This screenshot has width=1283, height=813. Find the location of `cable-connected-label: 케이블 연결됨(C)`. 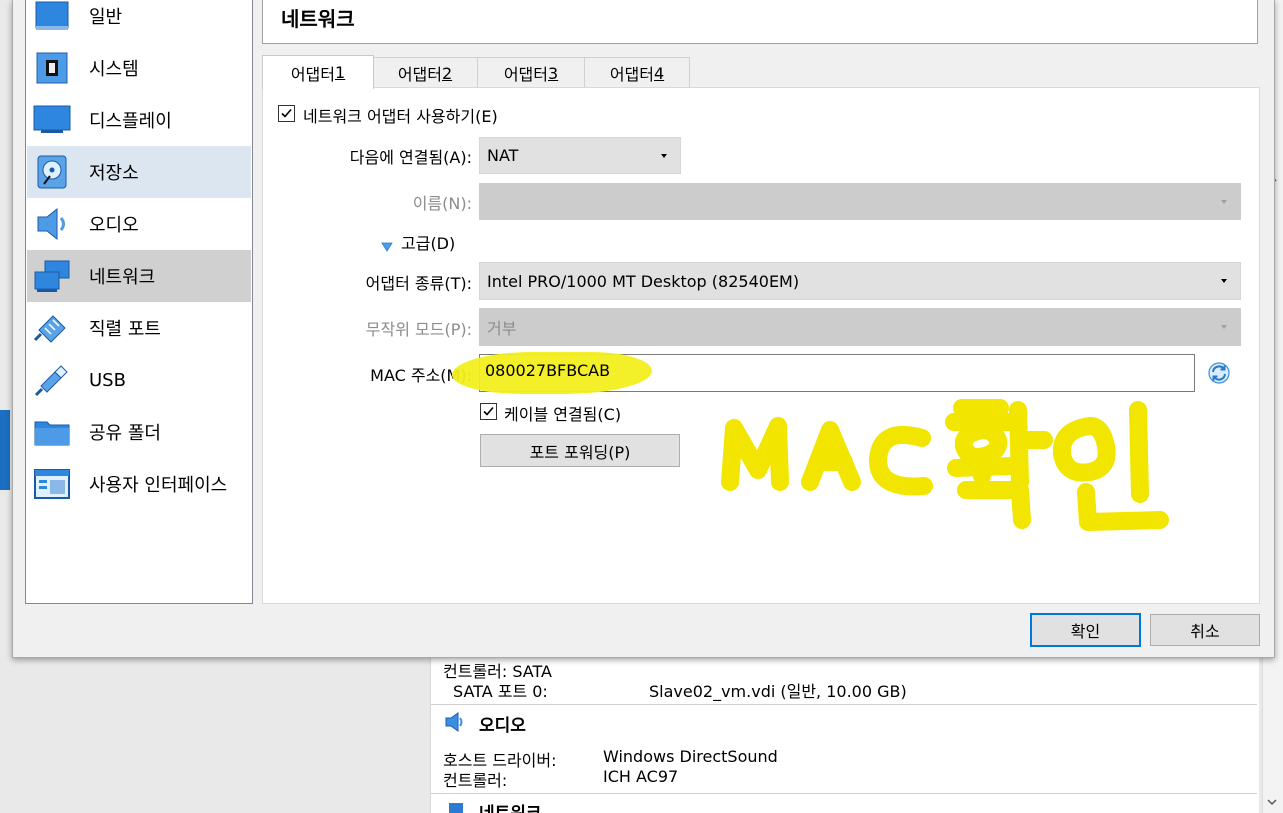

cable-connected-label: 케이블 연결됨(C) is located at coordinates (562, 413).